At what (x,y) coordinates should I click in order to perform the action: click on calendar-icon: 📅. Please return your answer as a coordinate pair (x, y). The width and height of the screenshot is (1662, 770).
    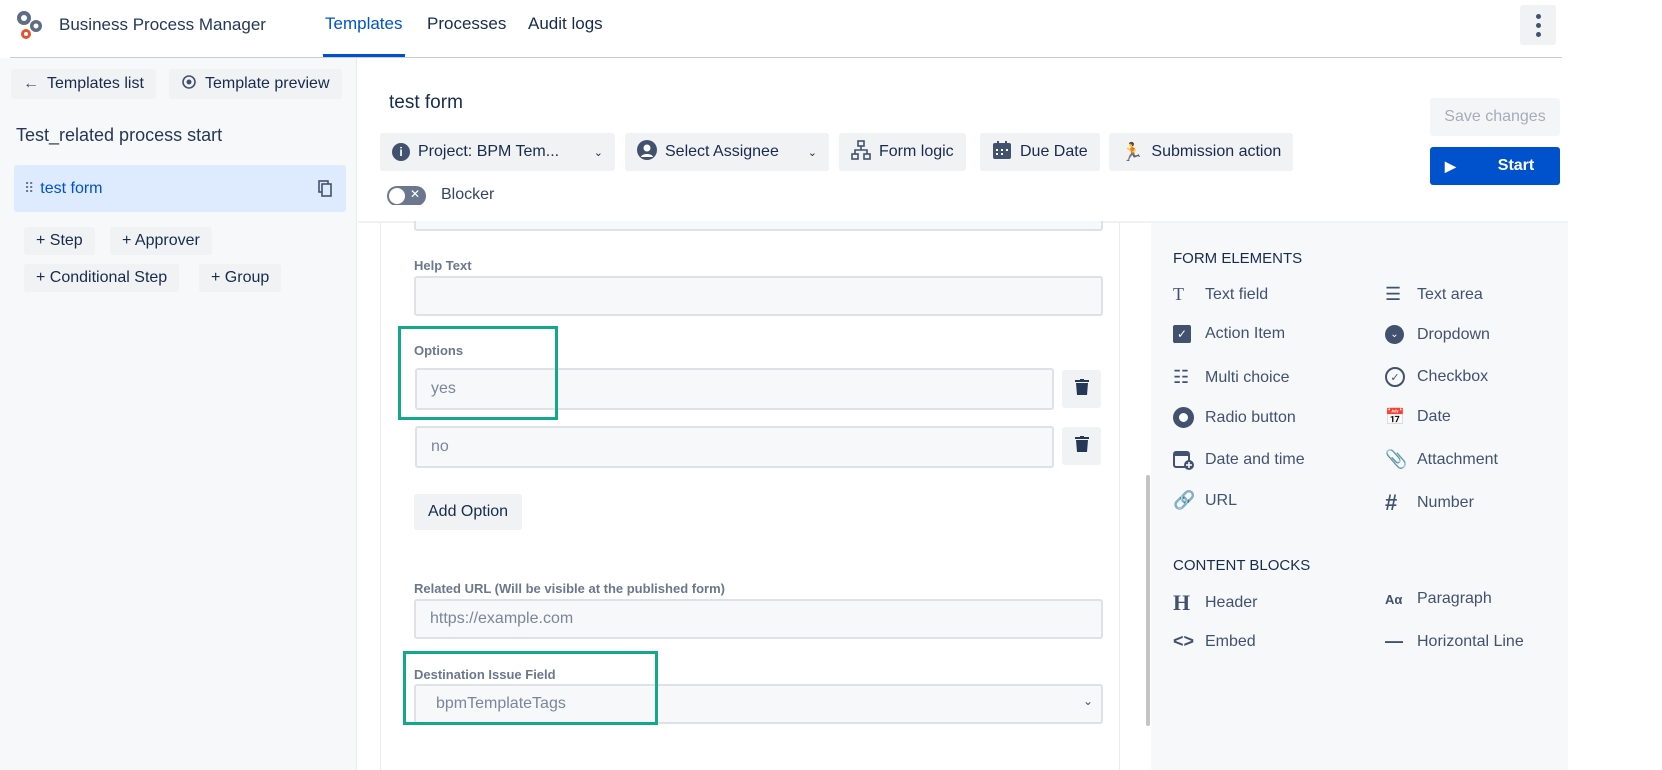
    Looking at the image, I should click on (1395, 417).